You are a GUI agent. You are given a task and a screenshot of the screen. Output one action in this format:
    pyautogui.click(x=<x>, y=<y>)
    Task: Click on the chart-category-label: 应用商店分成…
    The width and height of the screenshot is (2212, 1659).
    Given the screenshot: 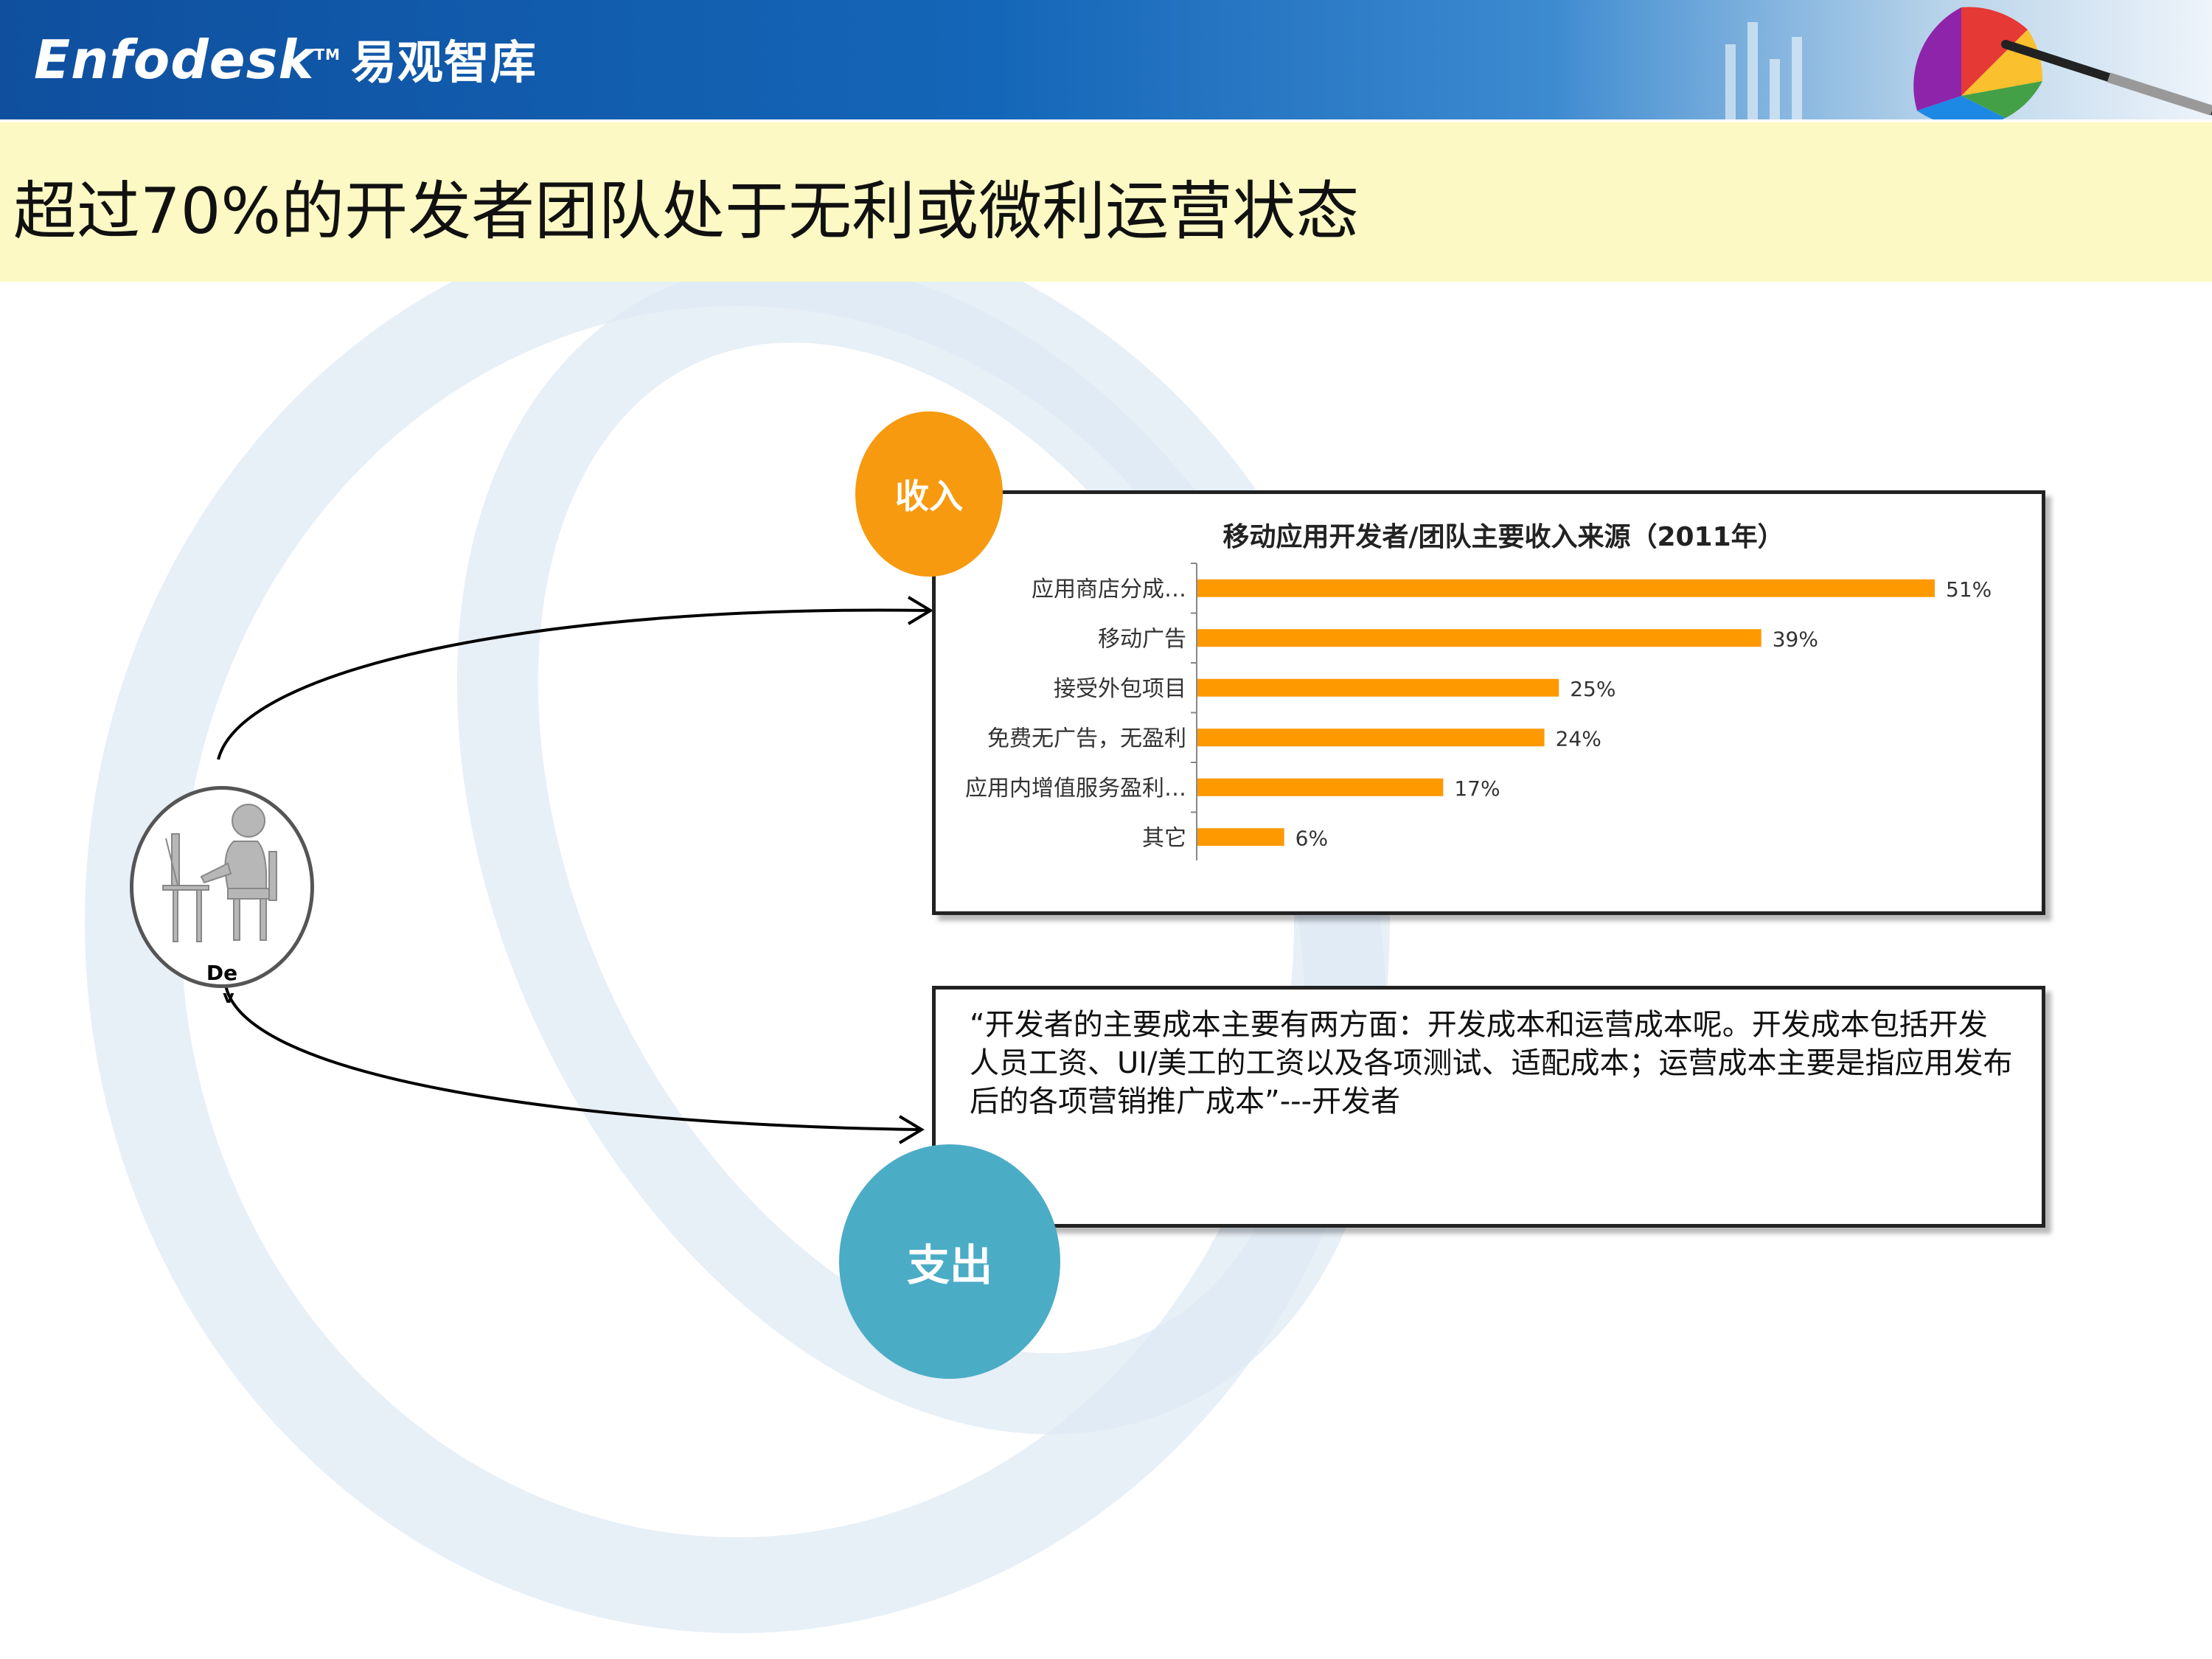 What is the action you would take?
    pyautogui.click(x=1109, y=589)
    